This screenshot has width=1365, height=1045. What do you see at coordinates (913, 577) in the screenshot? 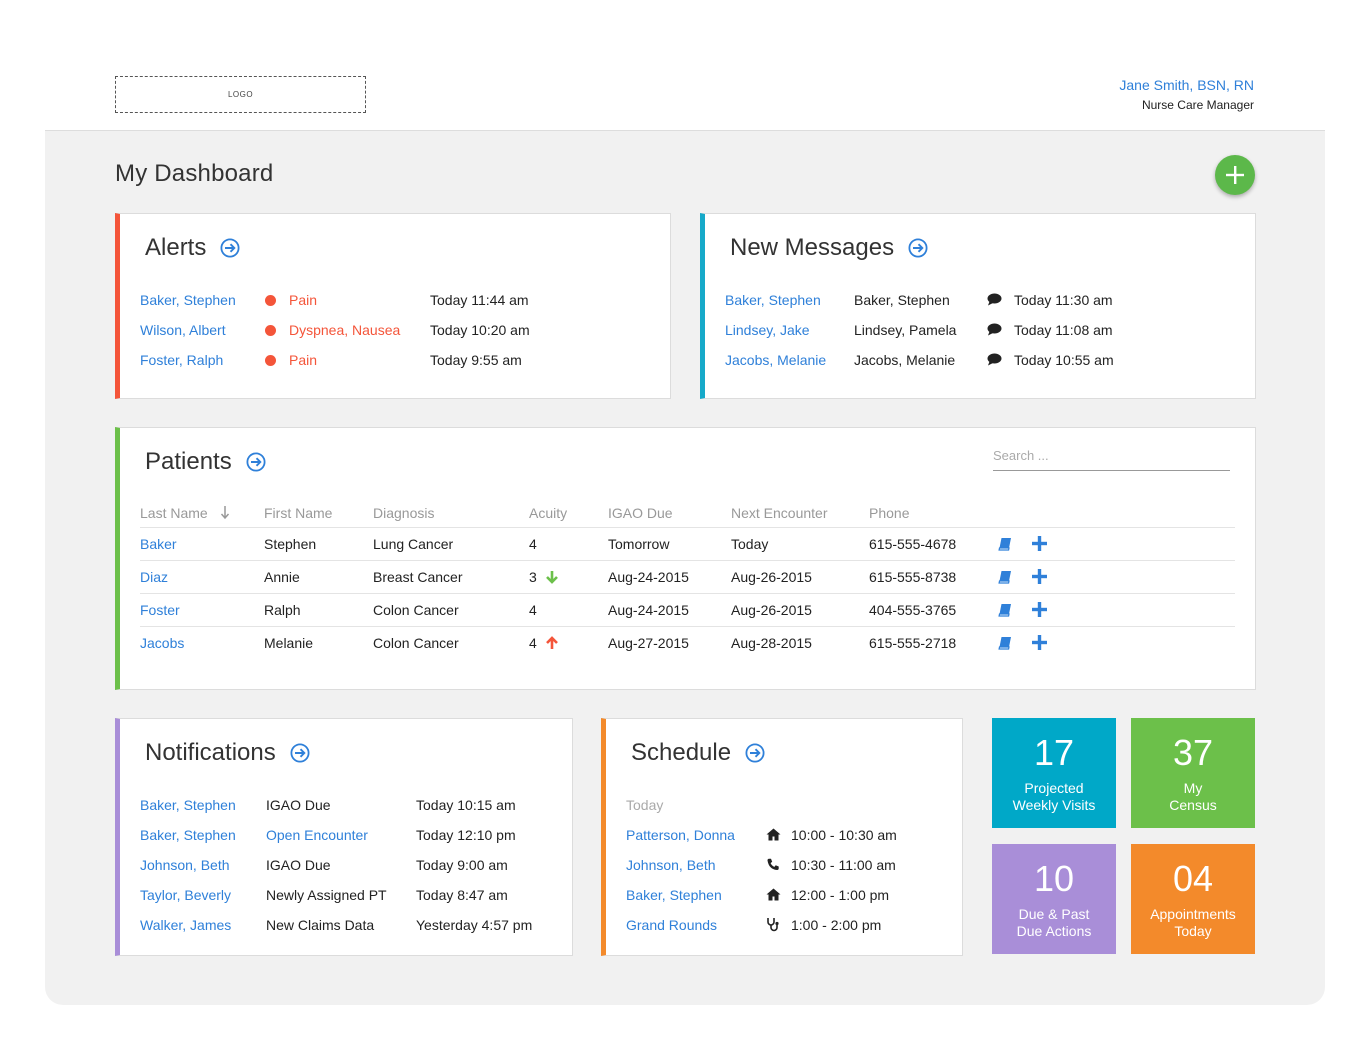
I see `patient-phone: 615-555-8738` at bounding box center [913, 577].